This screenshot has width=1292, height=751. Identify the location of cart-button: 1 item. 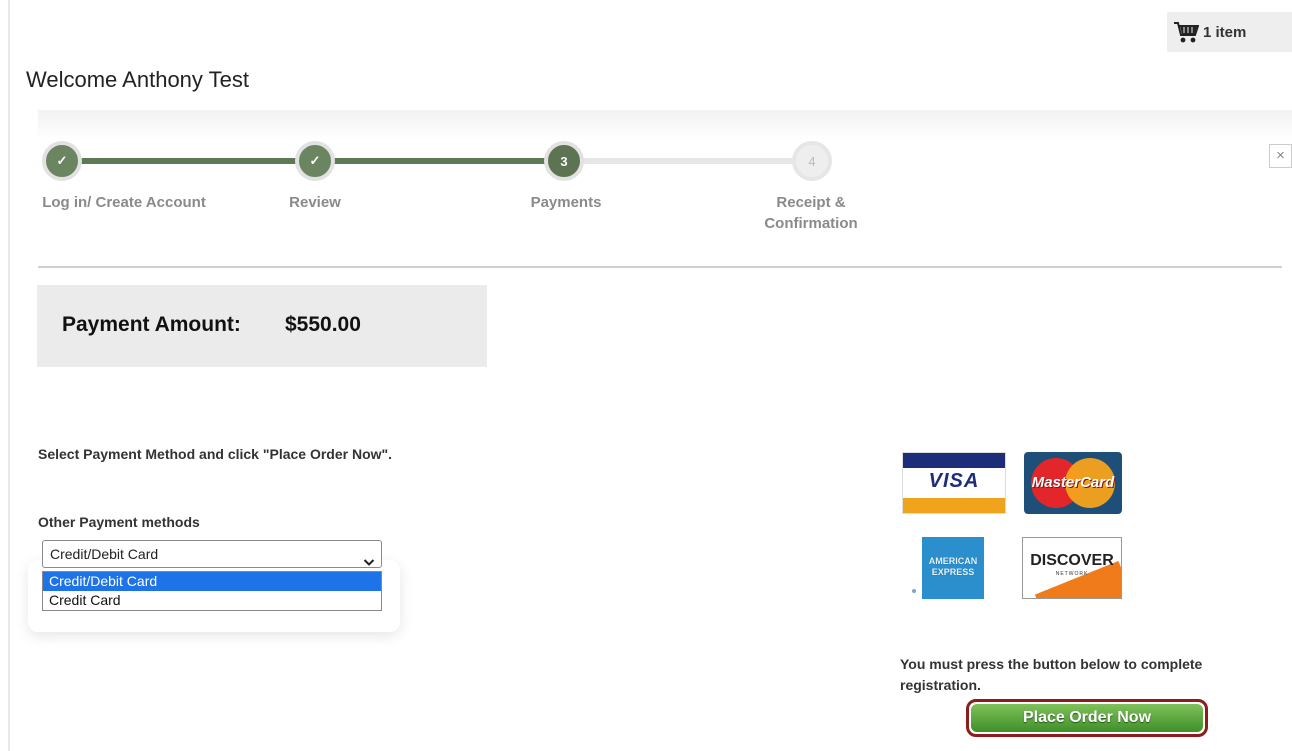
(1229, 32).